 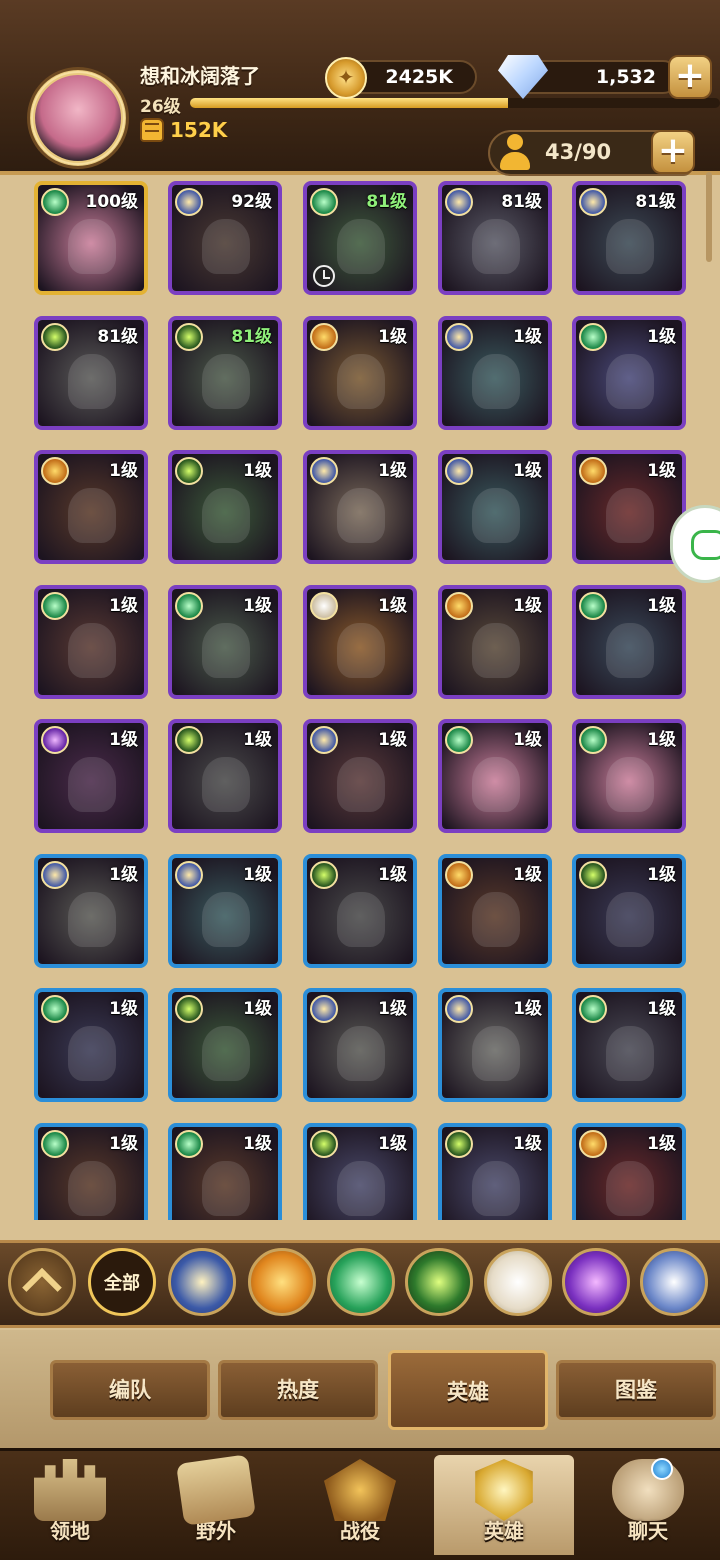 I want to click on subtab-button: 英雄, so click(x=468, y=1390).